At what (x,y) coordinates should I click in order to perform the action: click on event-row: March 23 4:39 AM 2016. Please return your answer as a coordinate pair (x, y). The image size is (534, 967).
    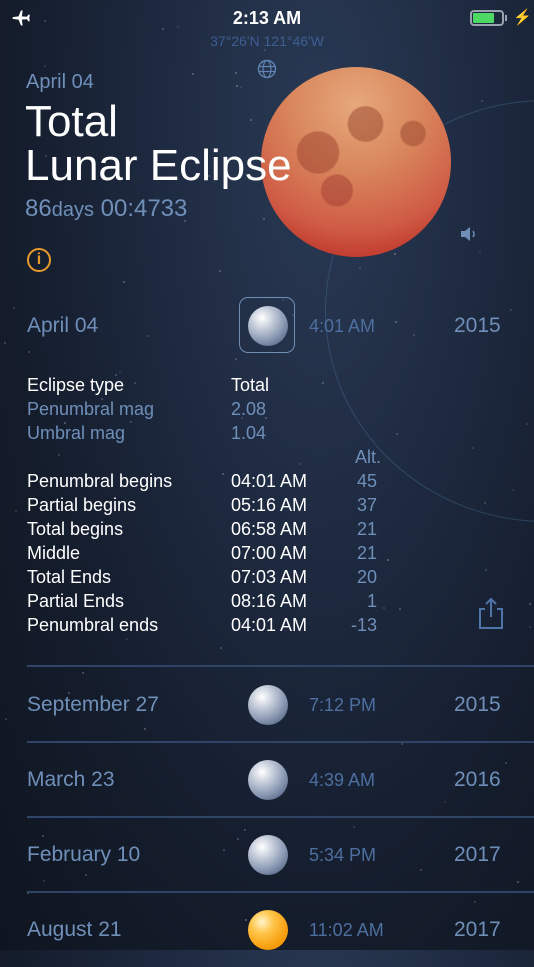
    Looking at the image, I should click on (267, 780).